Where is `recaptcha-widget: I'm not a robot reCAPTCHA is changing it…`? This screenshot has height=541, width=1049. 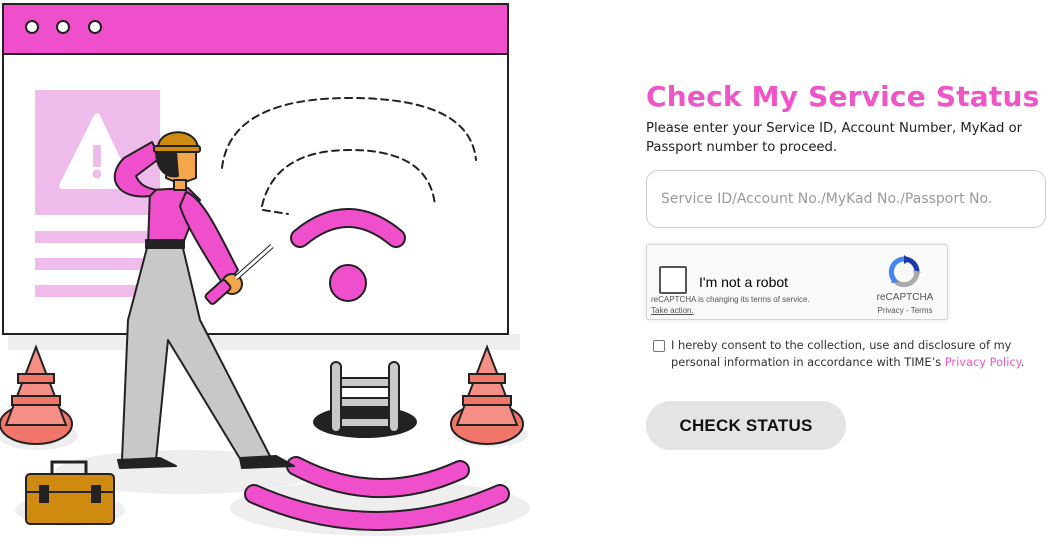
recaptcha-widget: I'm not a robot reCAPTCHA is changing it… is located at coordinates (797, 282).